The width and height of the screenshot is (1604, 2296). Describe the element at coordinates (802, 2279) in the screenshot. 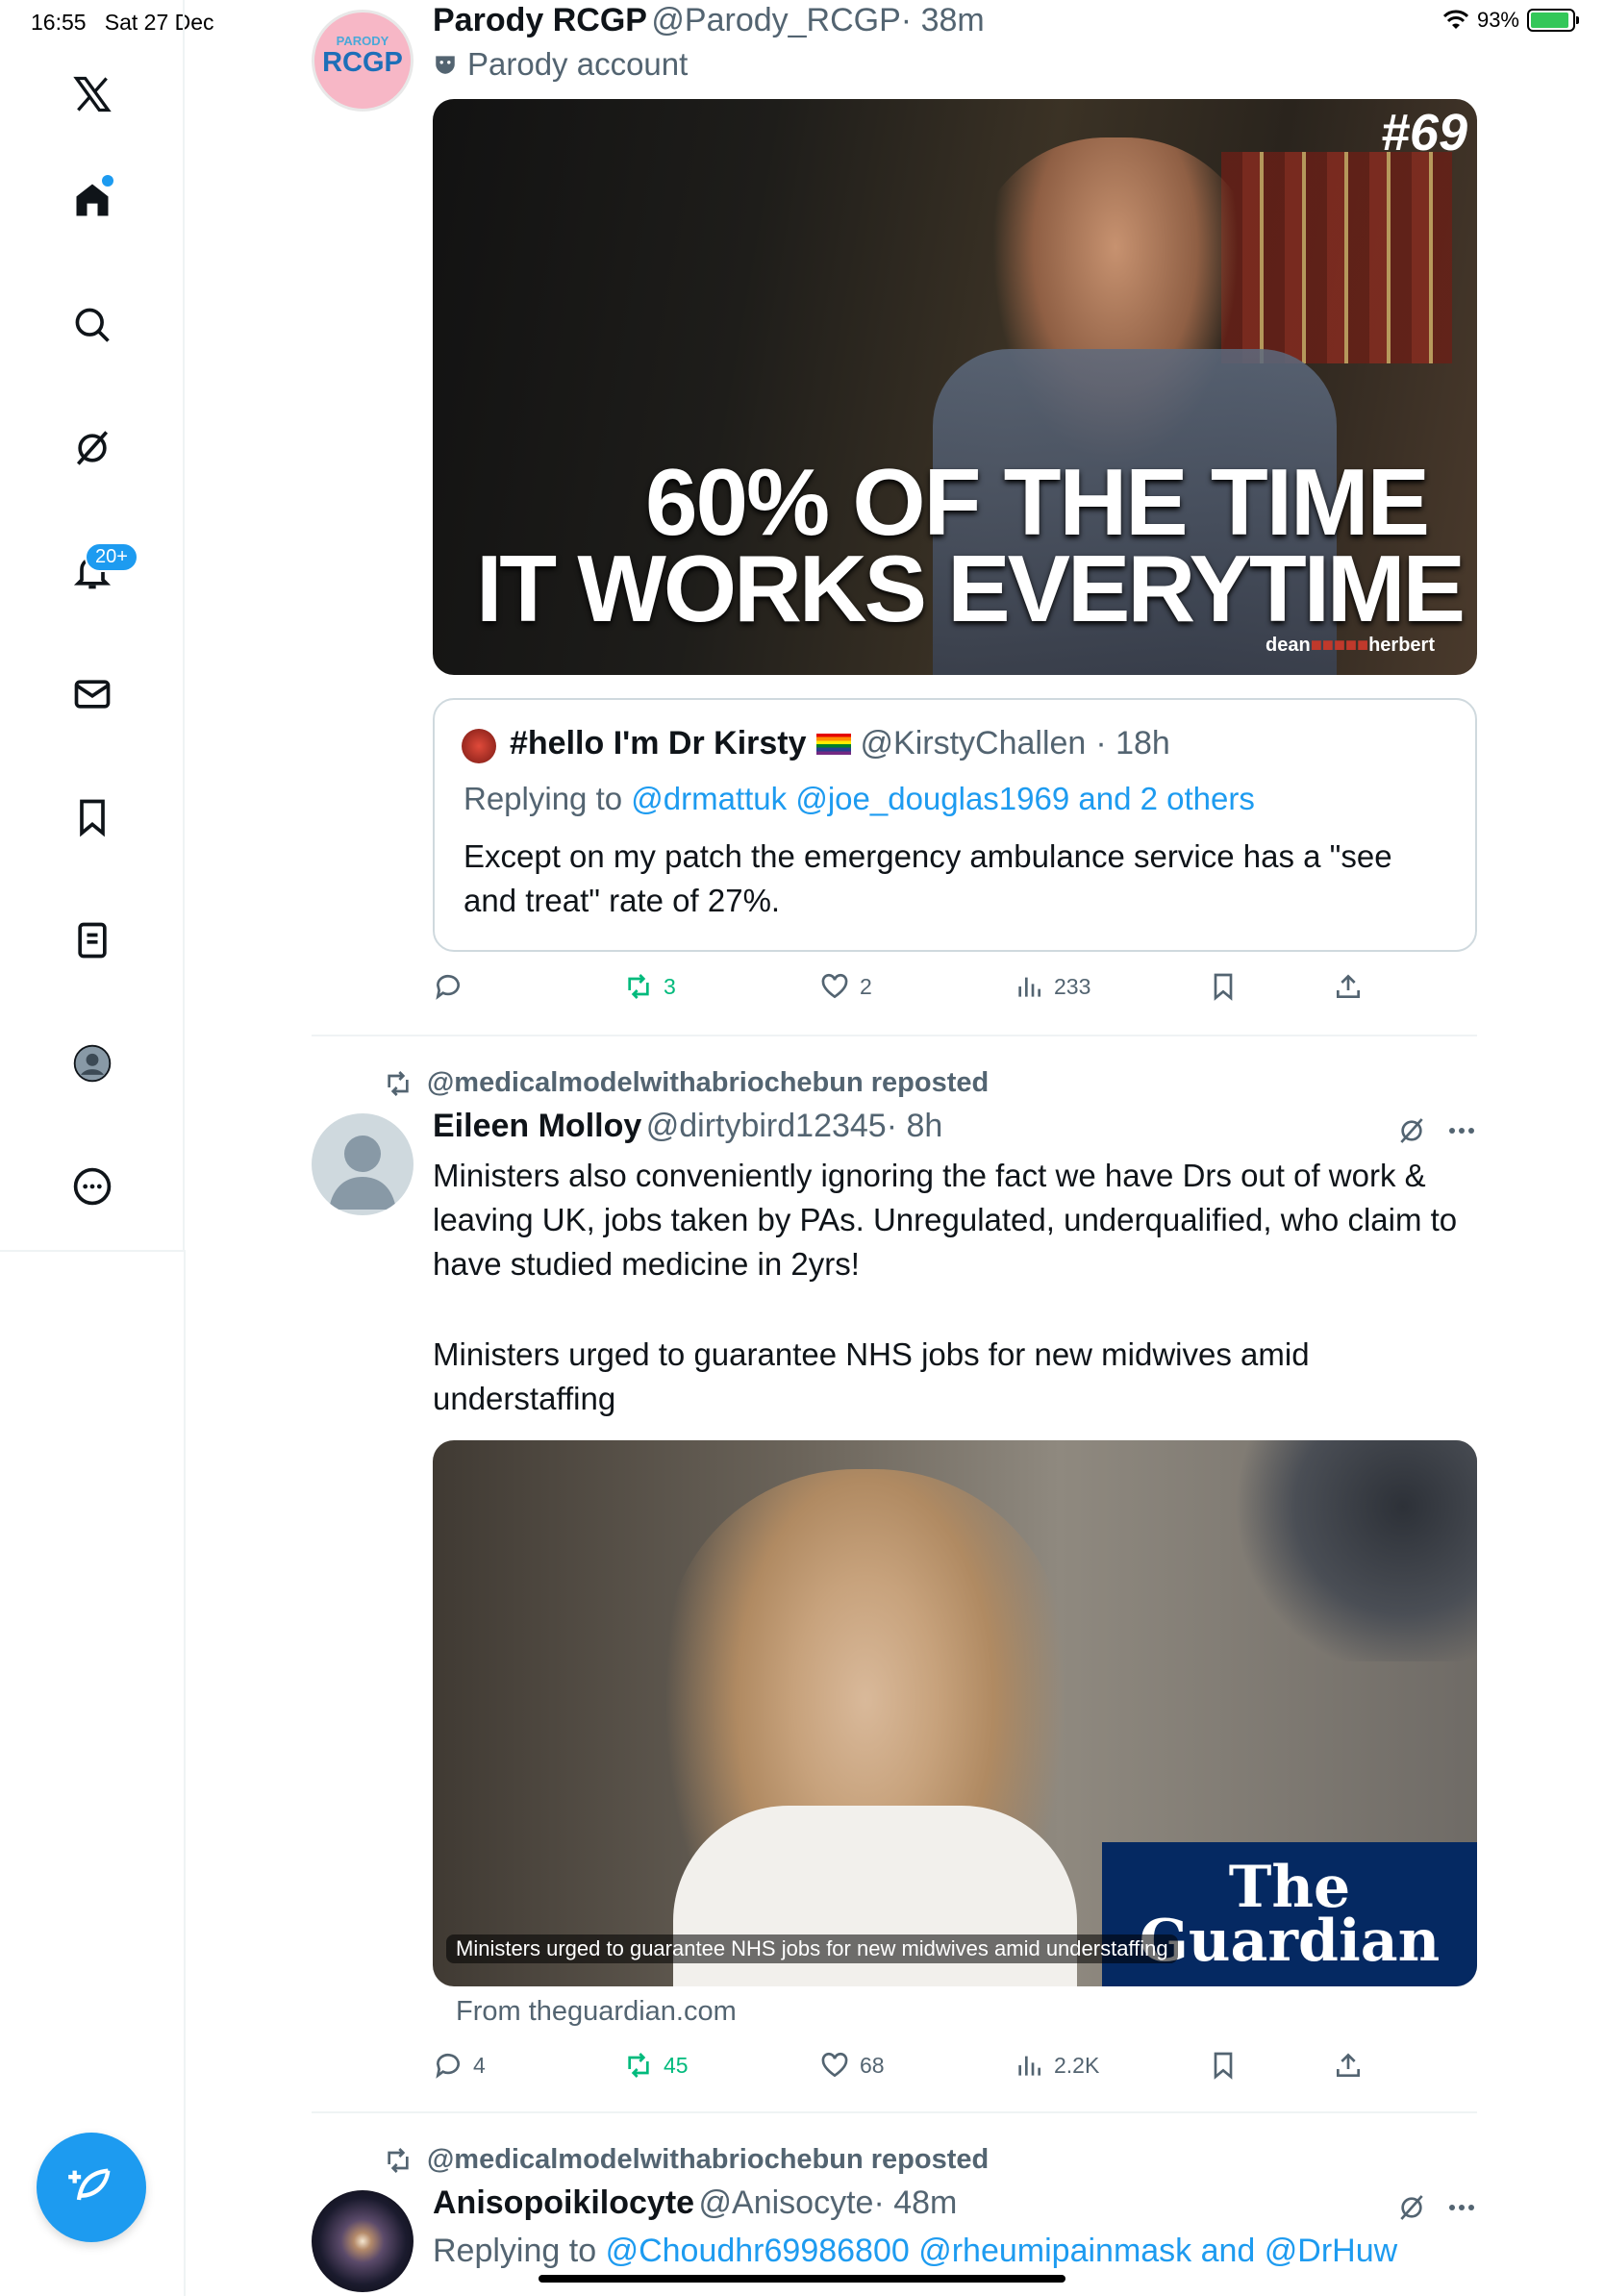

I see `home-indicator` at that location.